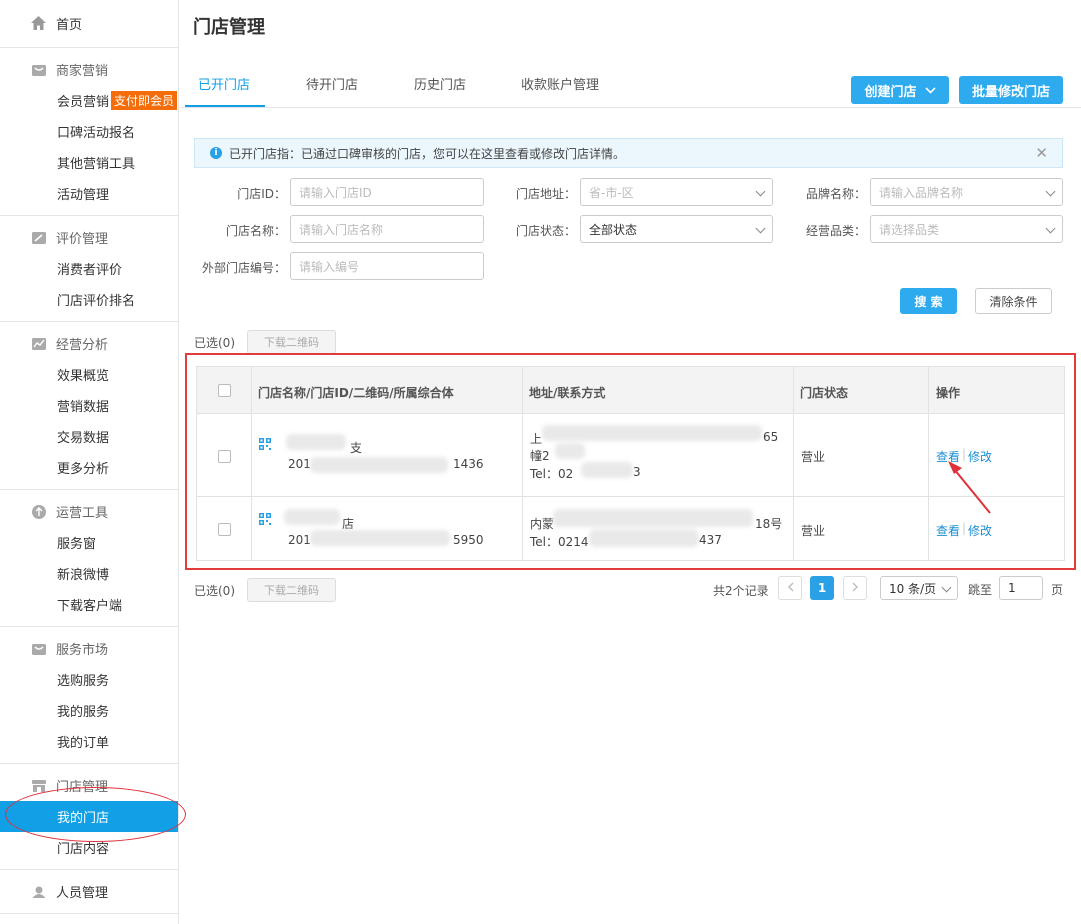  I want to click on sidebar-head-label: 服务市场, so click(82, 650).